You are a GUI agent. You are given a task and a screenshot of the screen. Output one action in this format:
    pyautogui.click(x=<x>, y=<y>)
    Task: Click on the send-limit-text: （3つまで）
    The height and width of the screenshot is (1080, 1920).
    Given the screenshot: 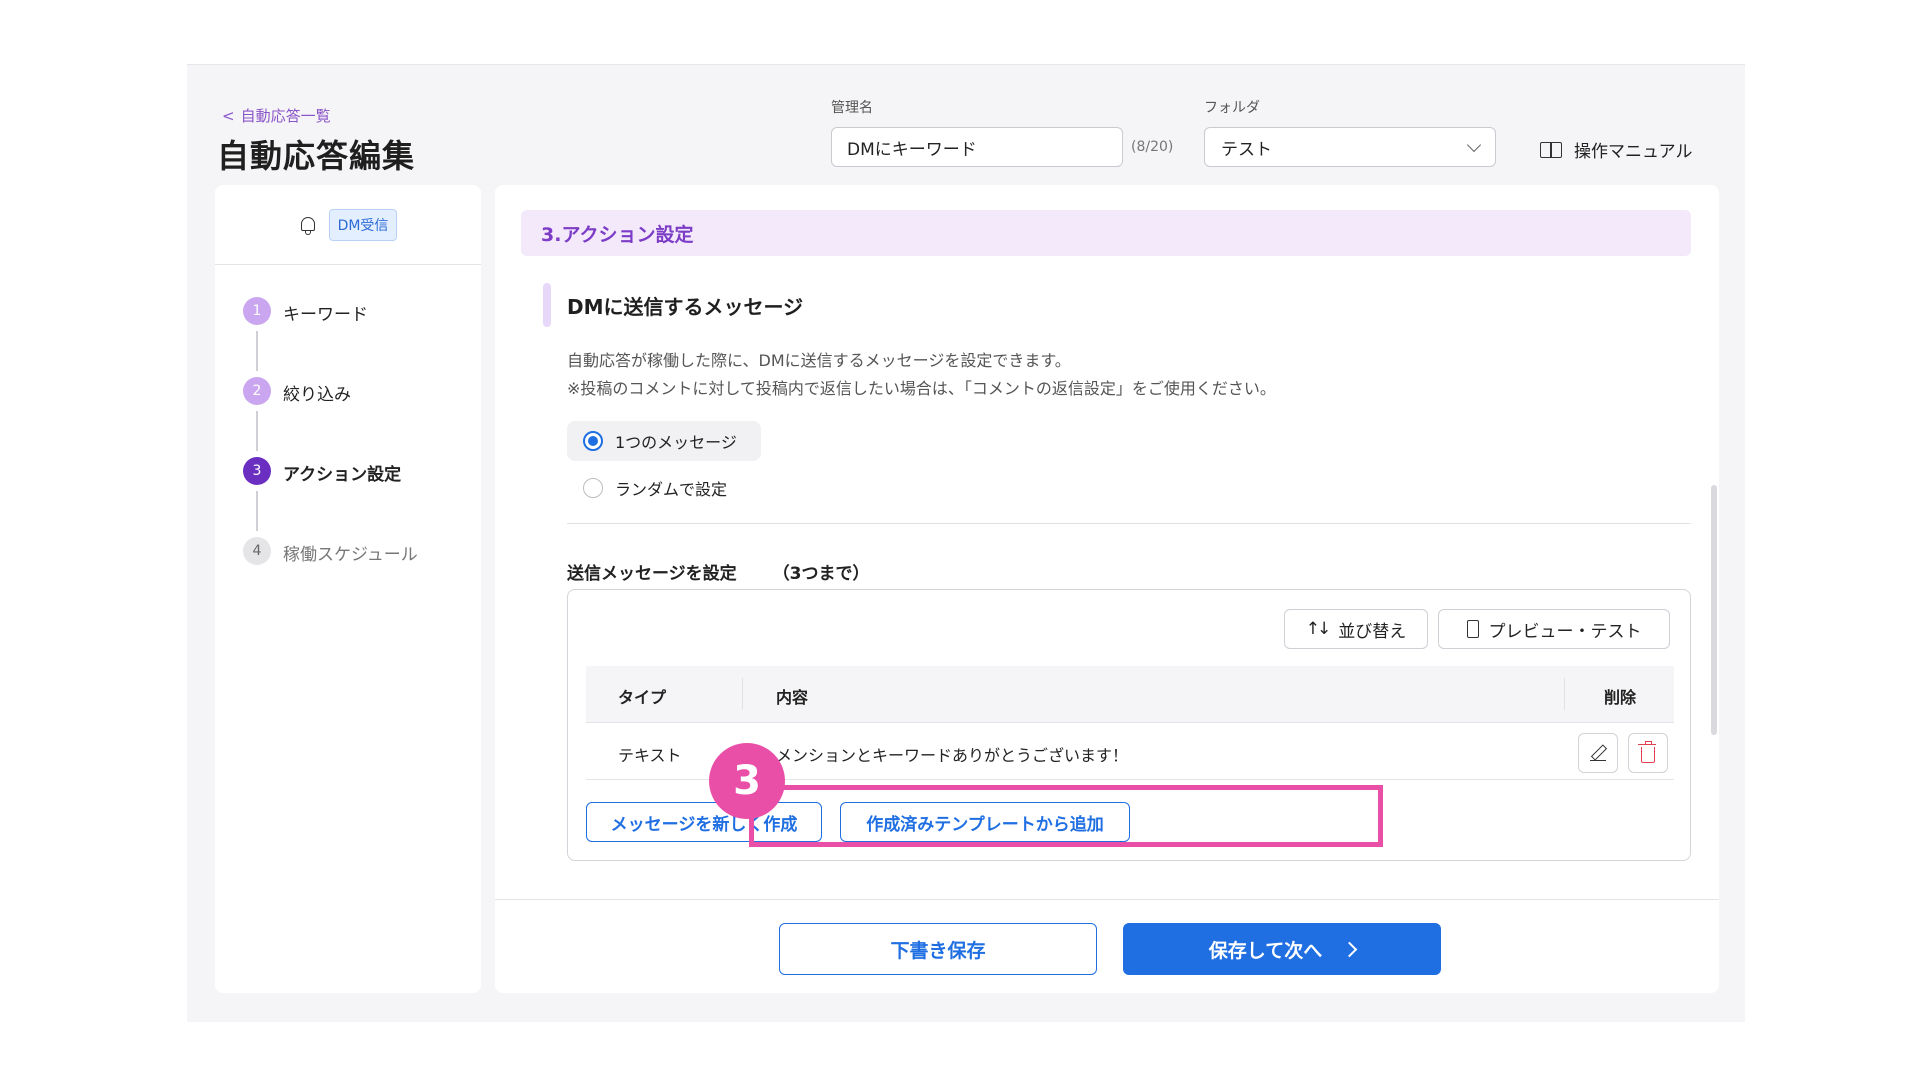 What is the action you would take?
    pyautogui.click(x=821, y=574)
    